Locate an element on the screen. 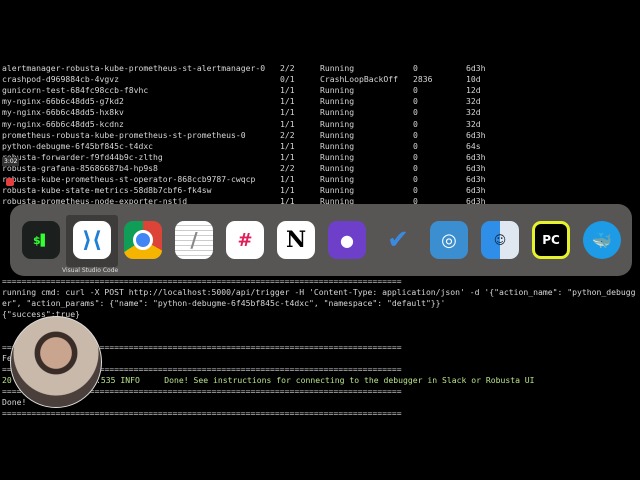 The width and height of the screenshot is (640, 480). finder-icon: ☺ is located at coordinates (500, 240).